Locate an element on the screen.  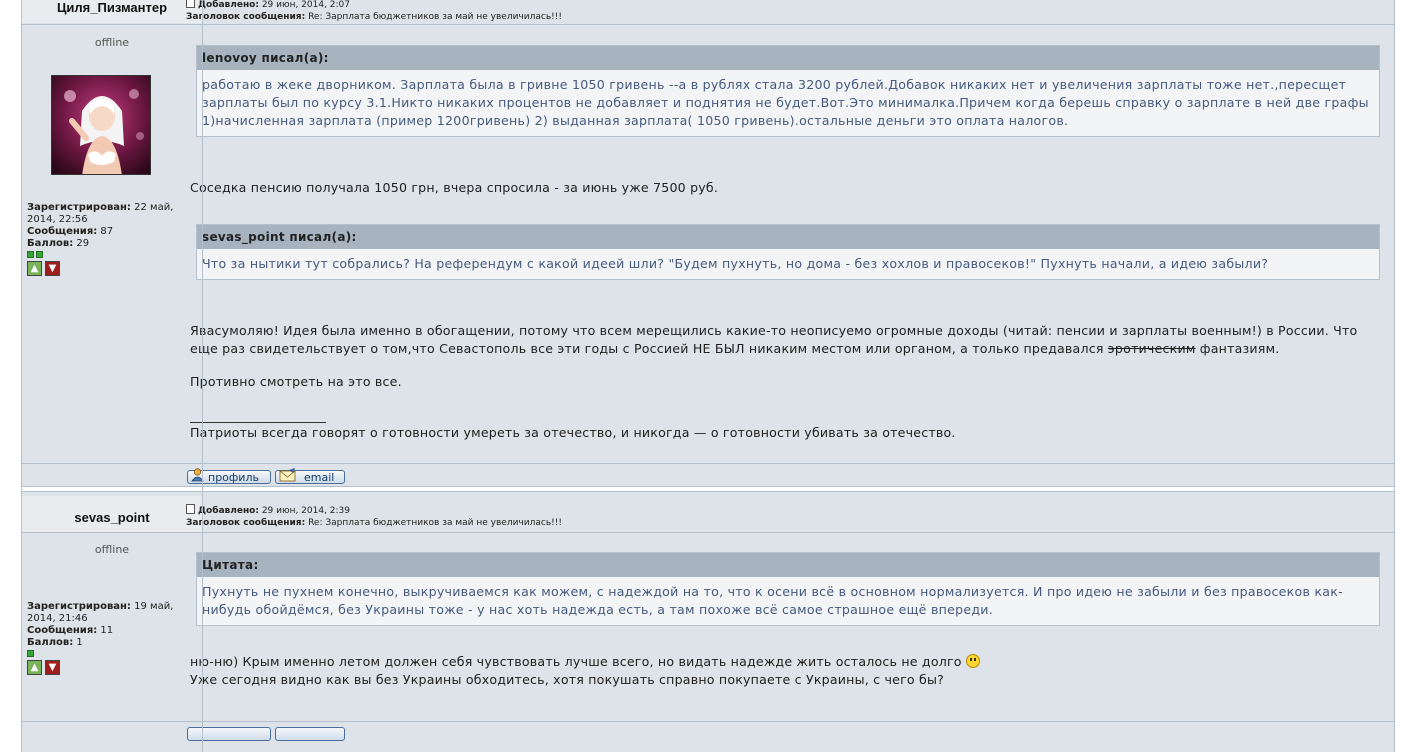
post-text-part: фантазиям. is located at coordinates (1237, 348).